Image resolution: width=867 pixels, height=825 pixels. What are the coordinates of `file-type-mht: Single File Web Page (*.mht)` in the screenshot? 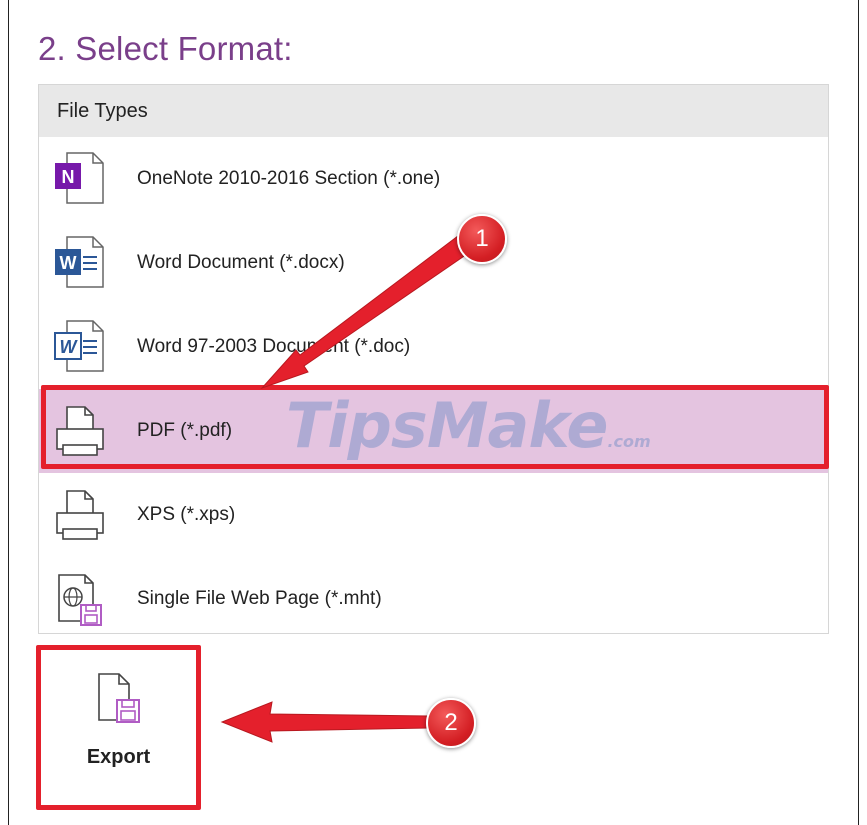 It's located at (433, 599).